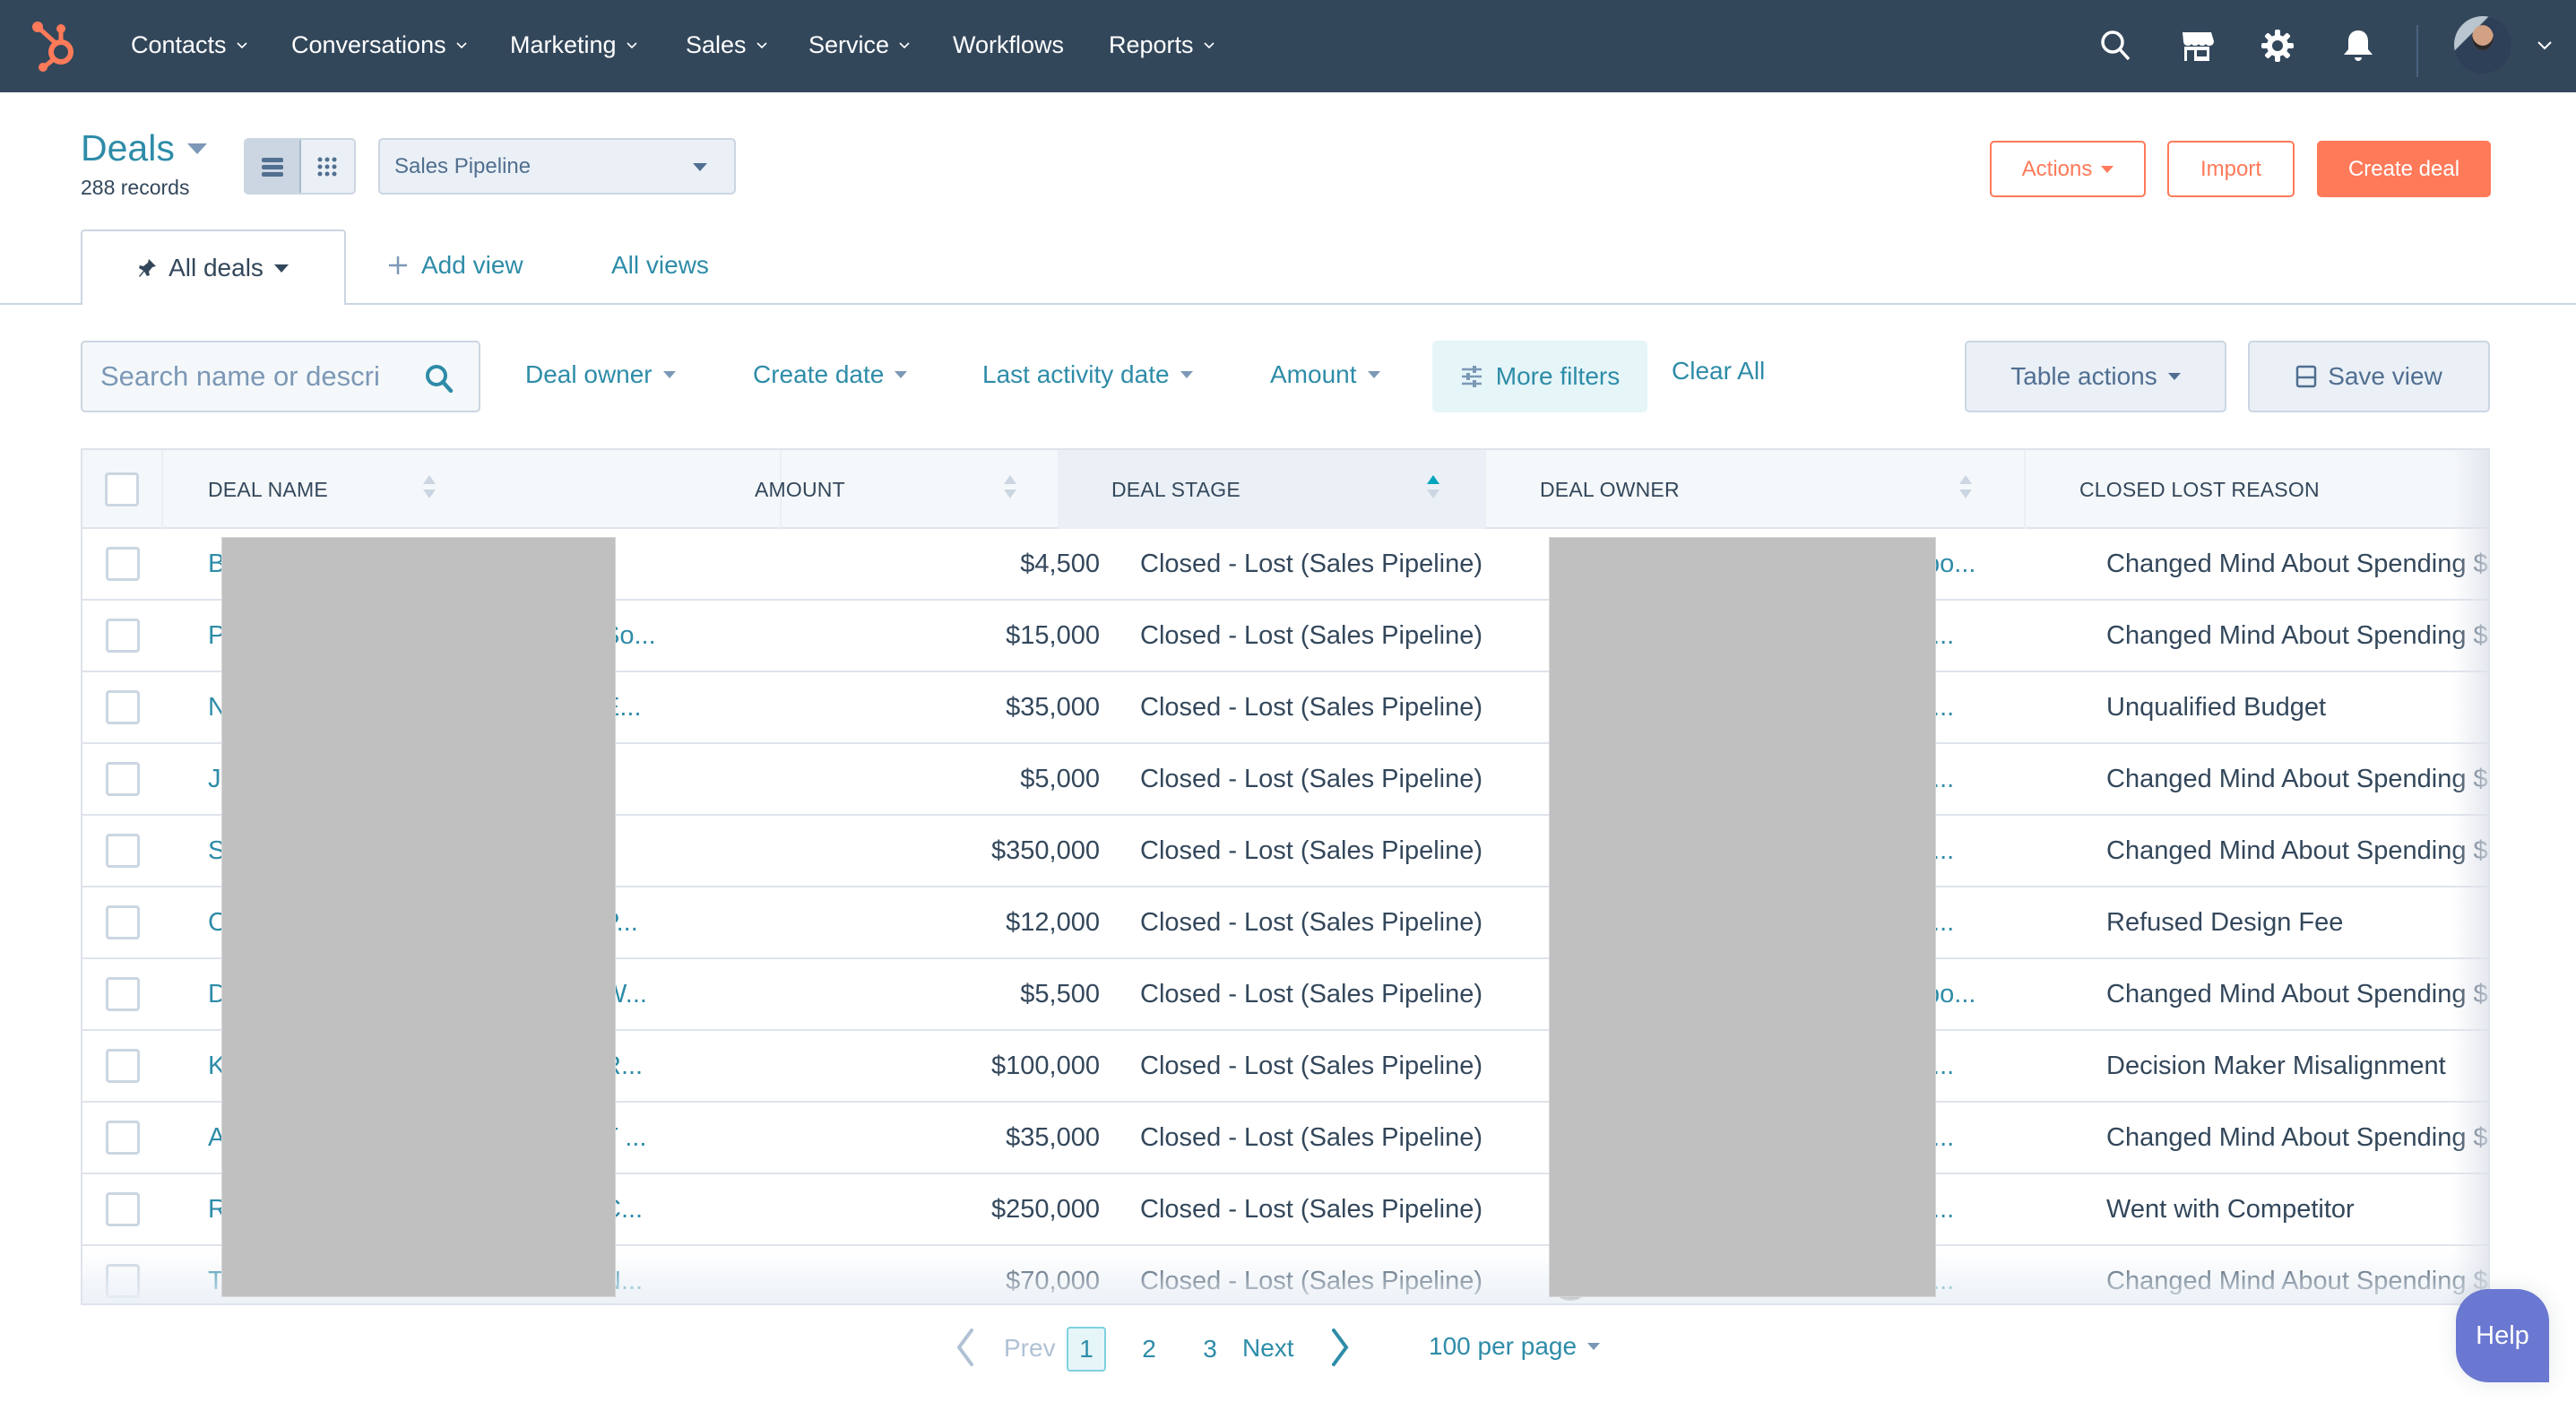  What do you see at coordinates (964, 1347) in the screenshot?
I see `prev-page-chevron-icon` at bounding box center [964, 1347].